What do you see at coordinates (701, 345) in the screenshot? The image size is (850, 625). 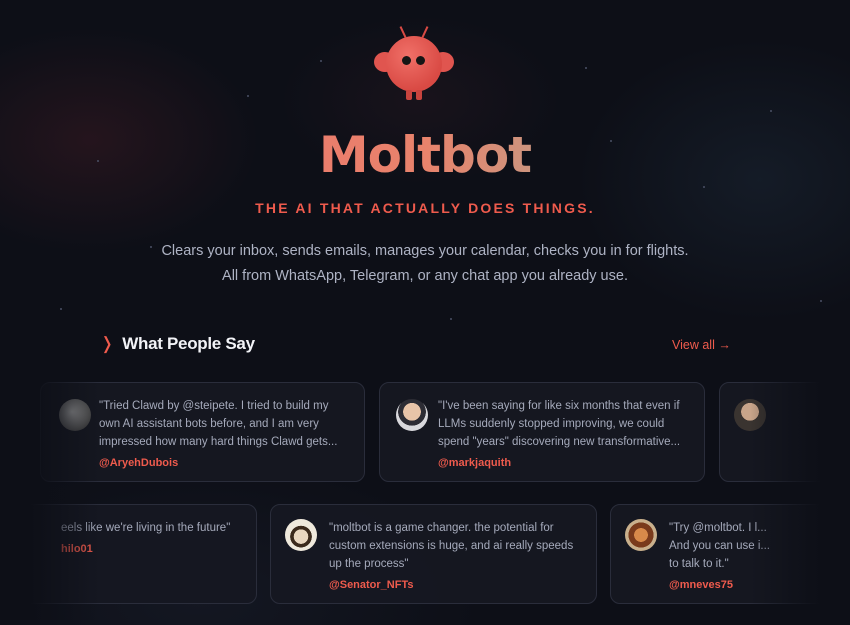 I see `view-all-link: View all →` at bounding box center [701, 345].